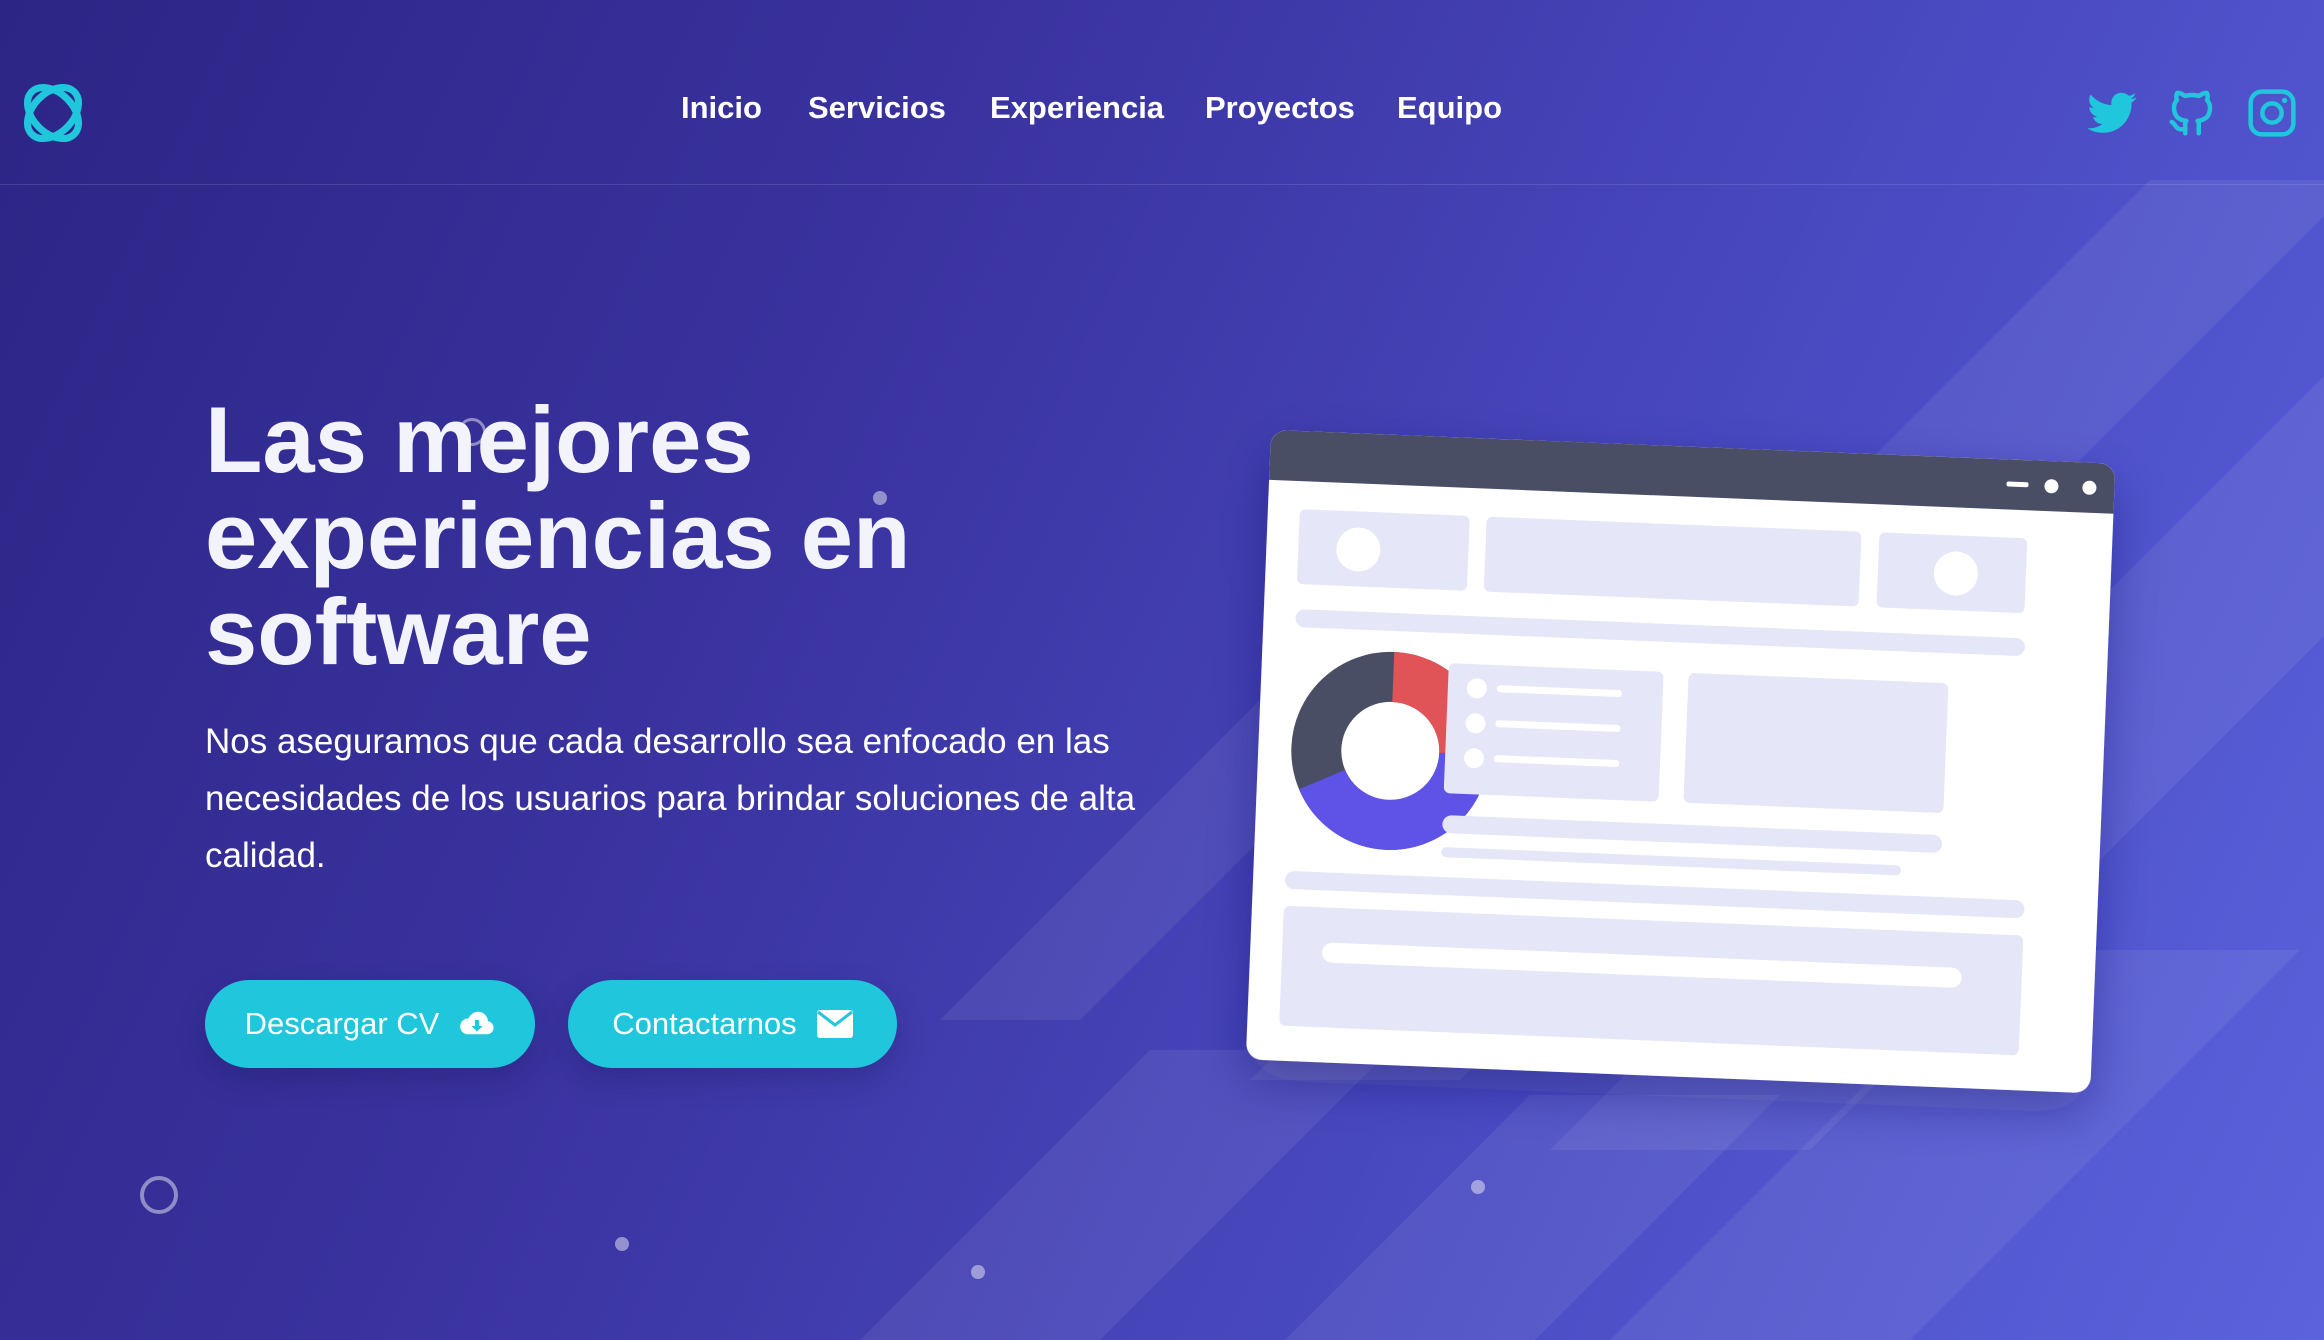 Image resolution: width=2324 pixels, height=1340 pixels. I want to click on hero-title-line-3: software, so click(398, 631).